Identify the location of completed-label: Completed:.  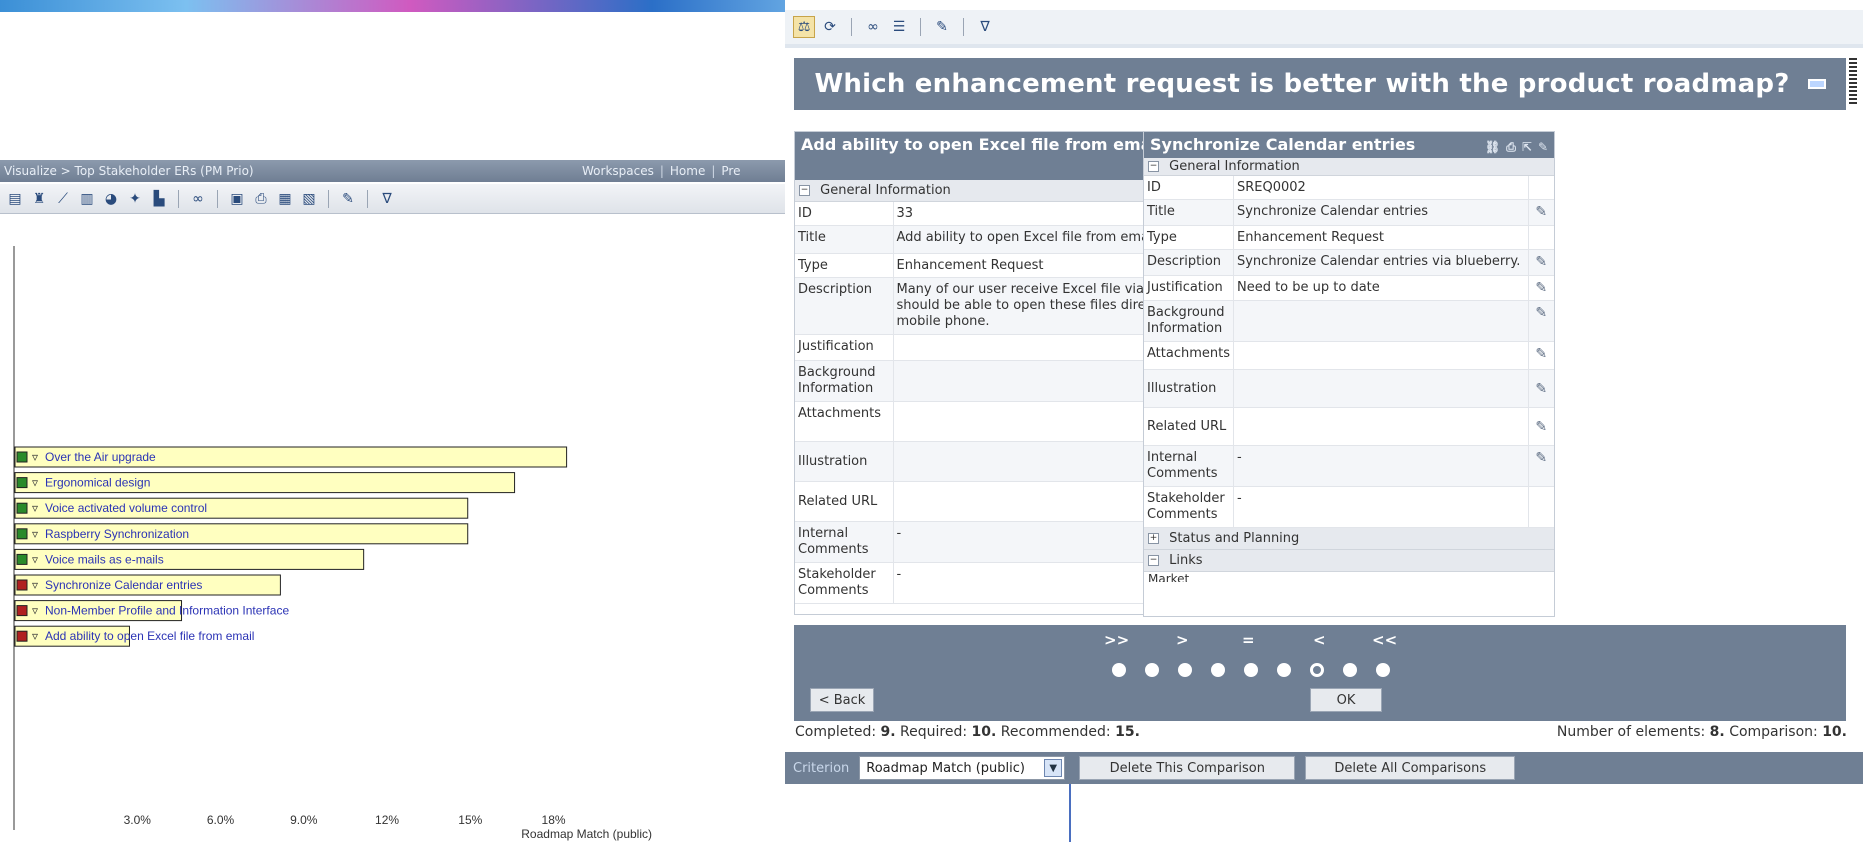
(836, 732).